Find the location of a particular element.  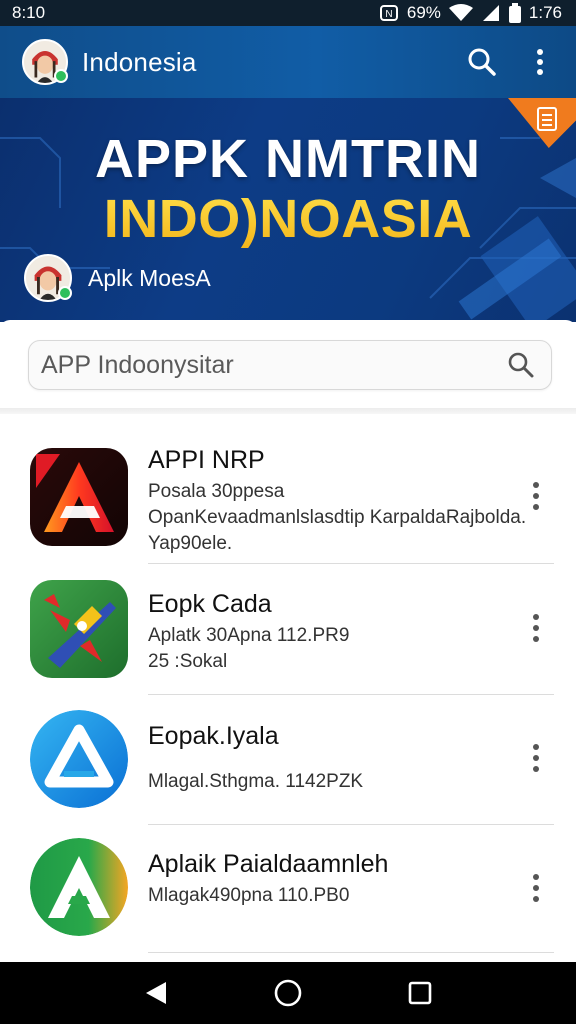

app-bar: Indonesia is located at coordinates (288, 62).